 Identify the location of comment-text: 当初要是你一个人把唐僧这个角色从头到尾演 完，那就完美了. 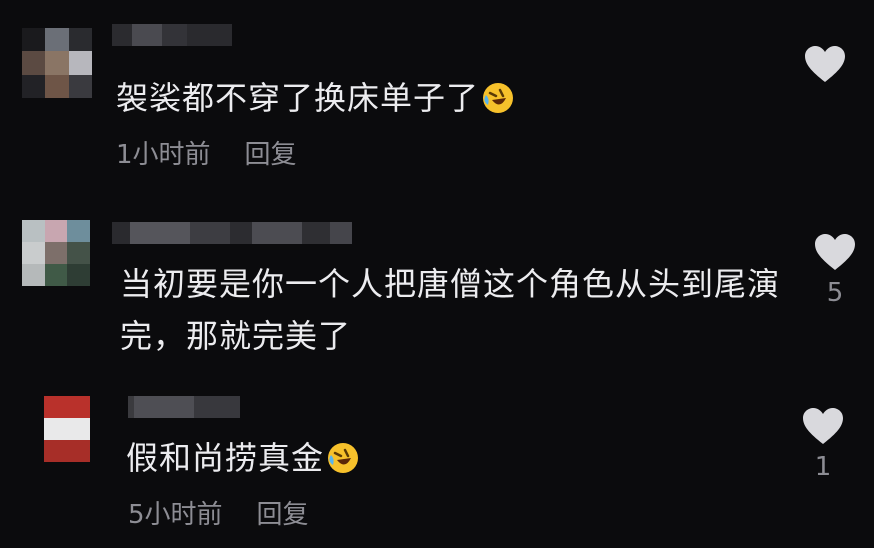
(450, 310).